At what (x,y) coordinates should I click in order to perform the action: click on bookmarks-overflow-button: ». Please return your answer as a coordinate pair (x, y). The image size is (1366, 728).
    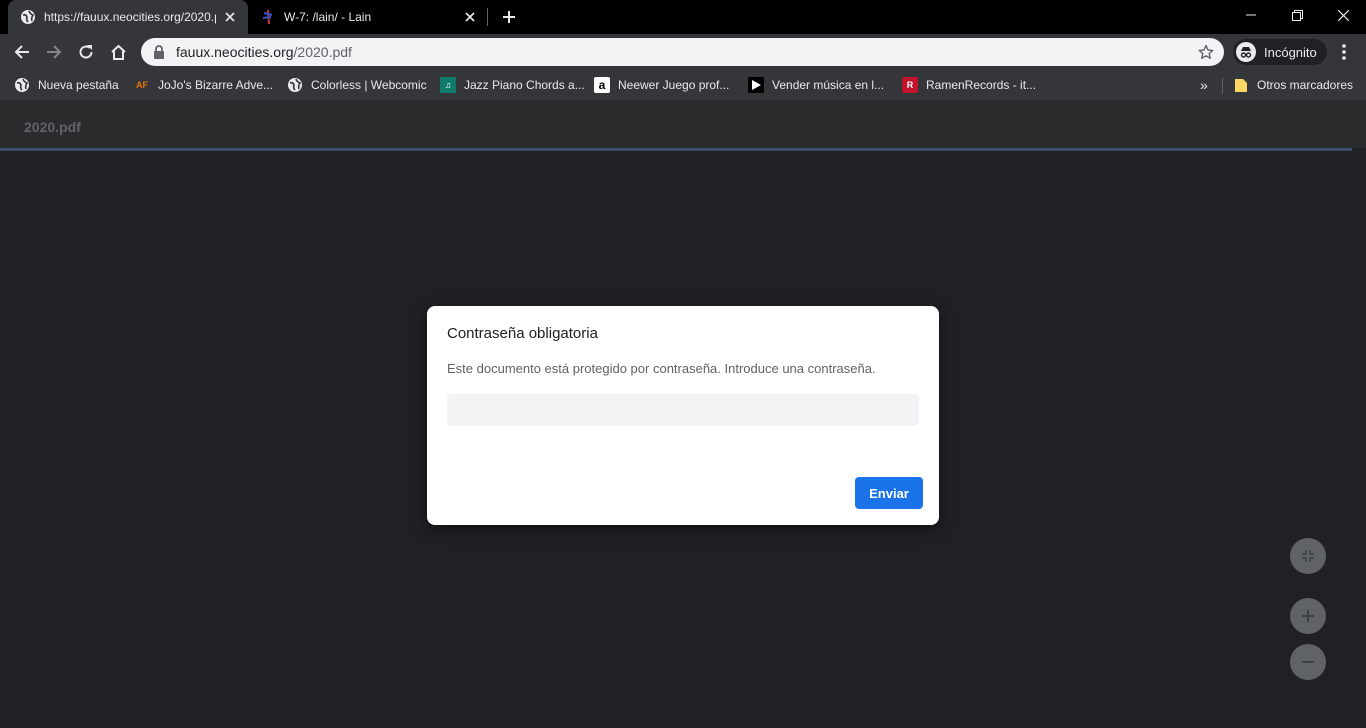
    Looking at the image, I should click on (1204, 85).